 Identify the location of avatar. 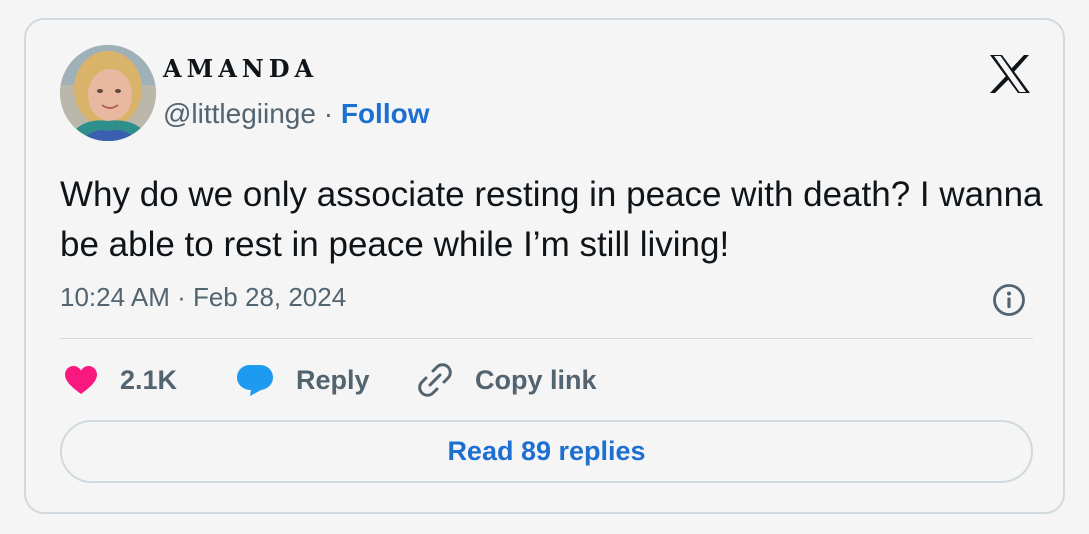
(108, 93).